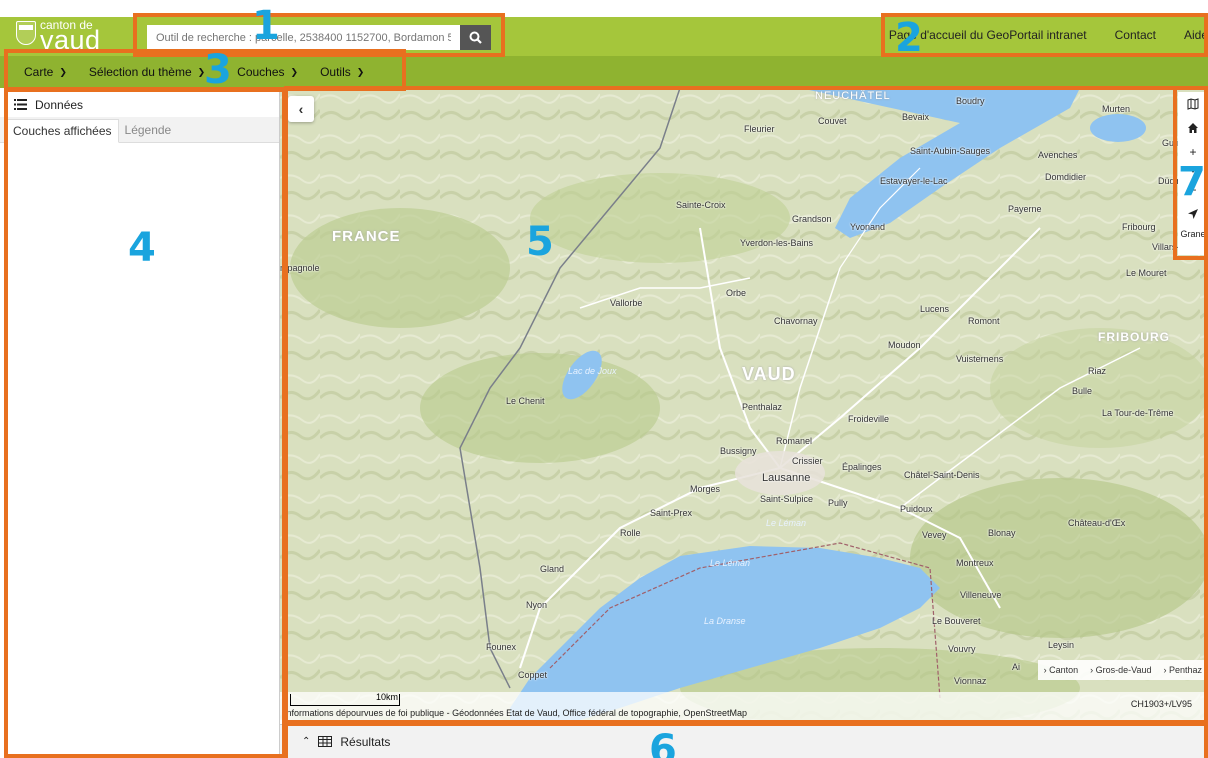 This screenshot has width=1208, height=758. I want to click on map-label-champagnole: mpagnole, so click(300, 268).